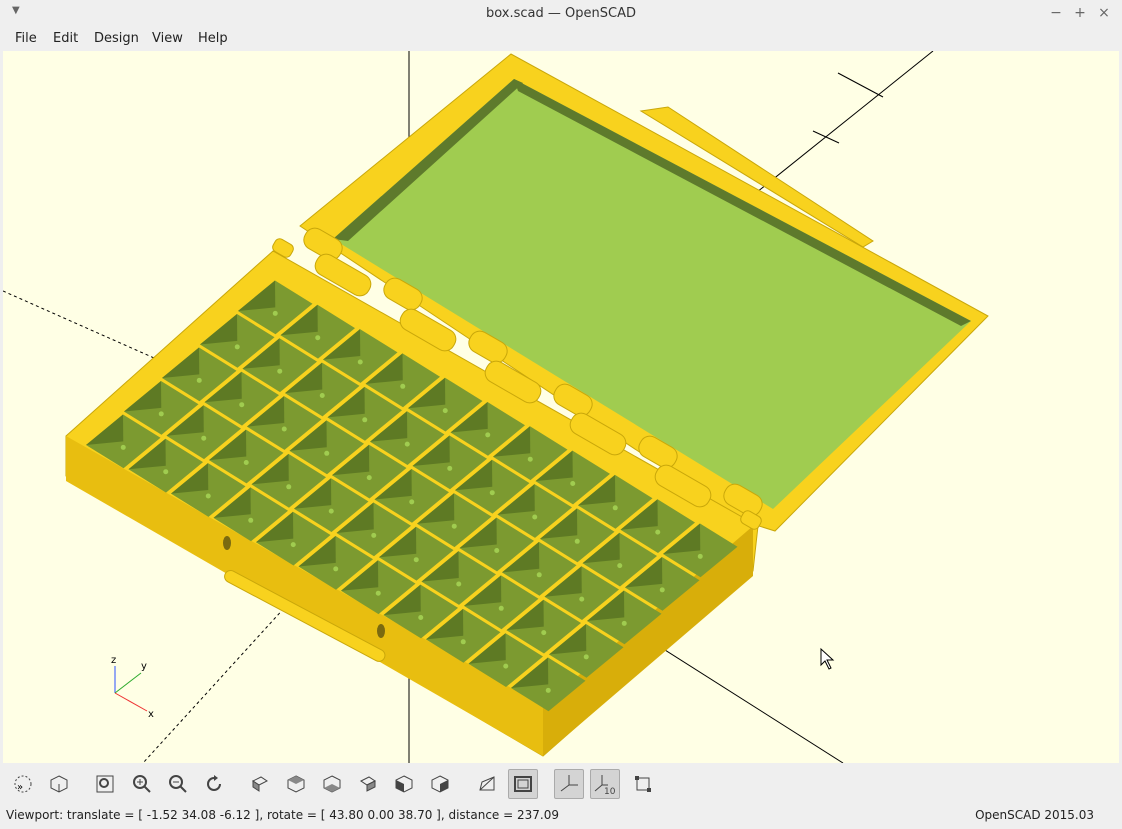 The image size is (1122, 829). I want to click on menu-file: File, so click(26, 38).